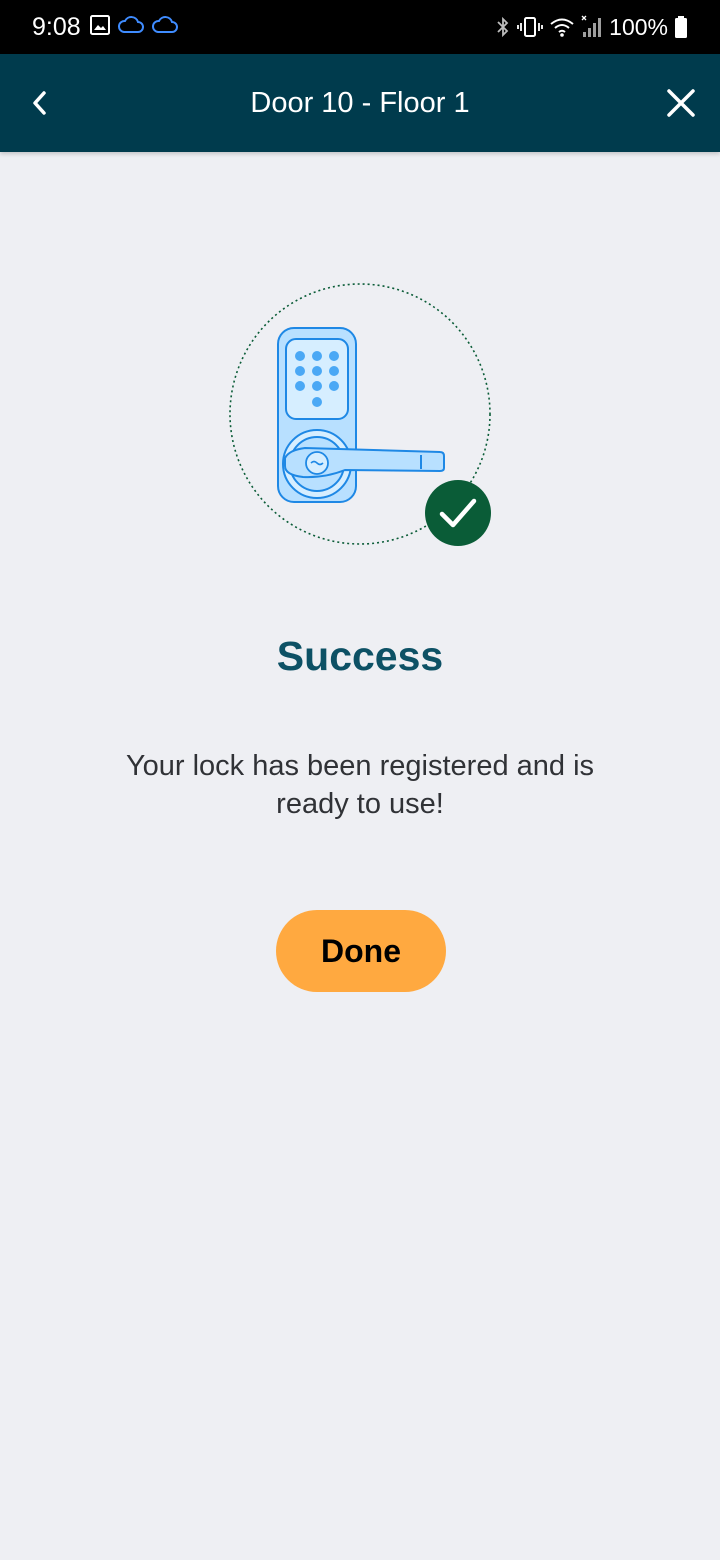 This screenshot has width=720, height=1560. I want to click on wifi-icon, so click(562, 27).